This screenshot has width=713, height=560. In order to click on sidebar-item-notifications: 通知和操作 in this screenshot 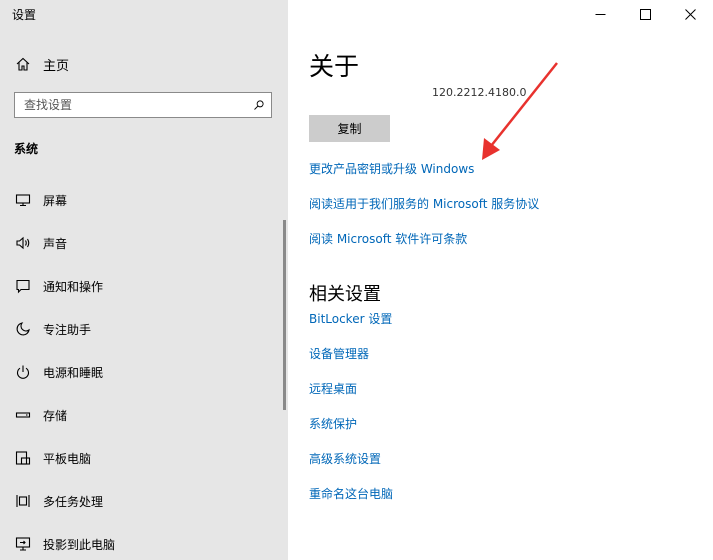, I will do `click(58, 286)`.